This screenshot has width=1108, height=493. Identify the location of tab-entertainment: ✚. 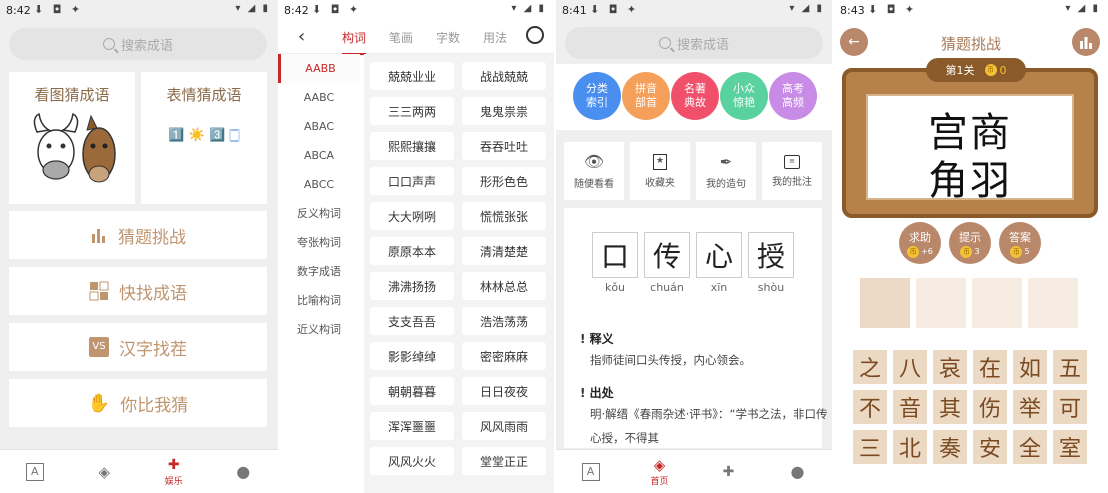
(728, 471).